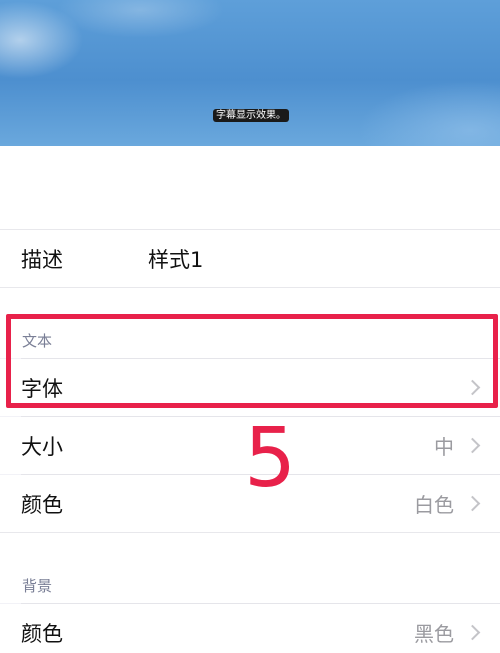 Image resolution: width=500 pixels, height=653 pixels. Describe the element at coordinates (250, 258) in the screenshot. I see `description-row: 描述 样式1` at that location.